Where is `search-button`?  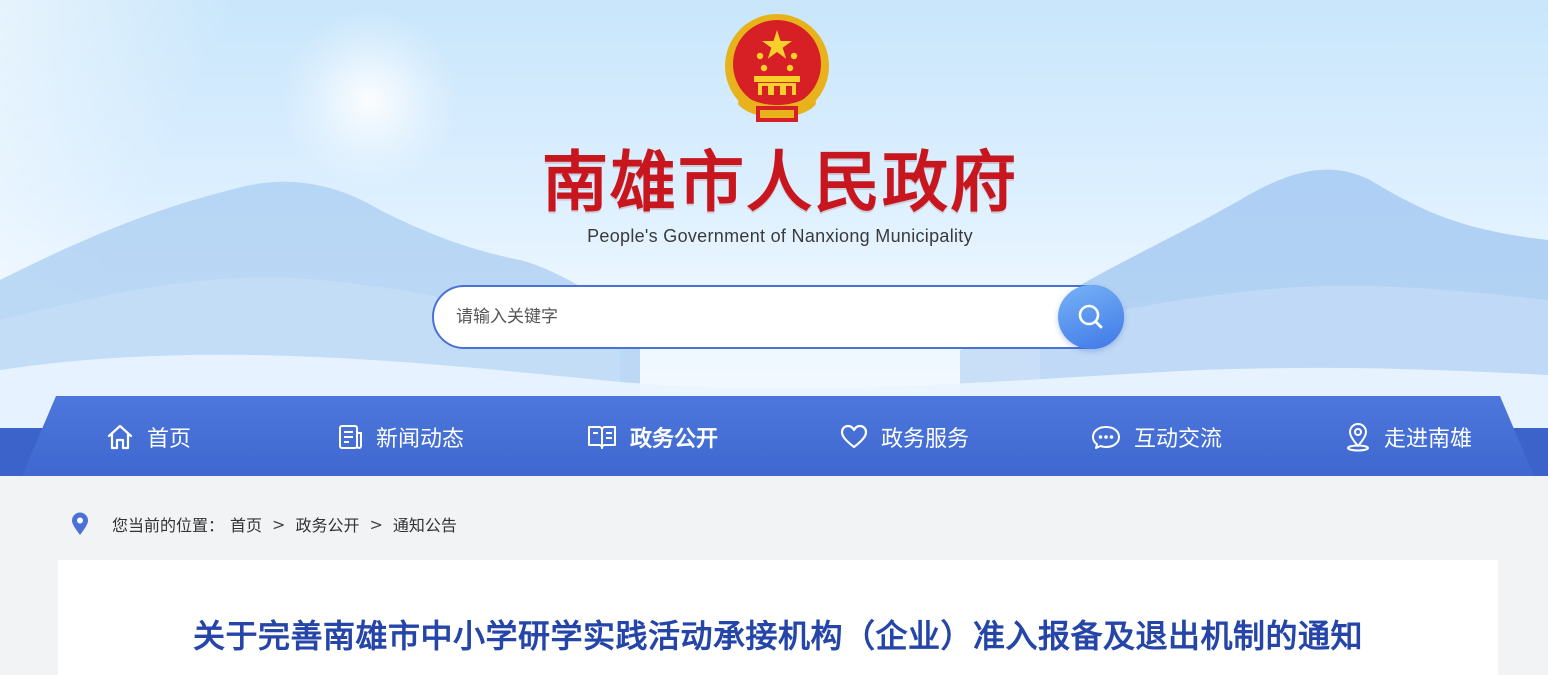
search-button is located at coordinates (1091, 317).